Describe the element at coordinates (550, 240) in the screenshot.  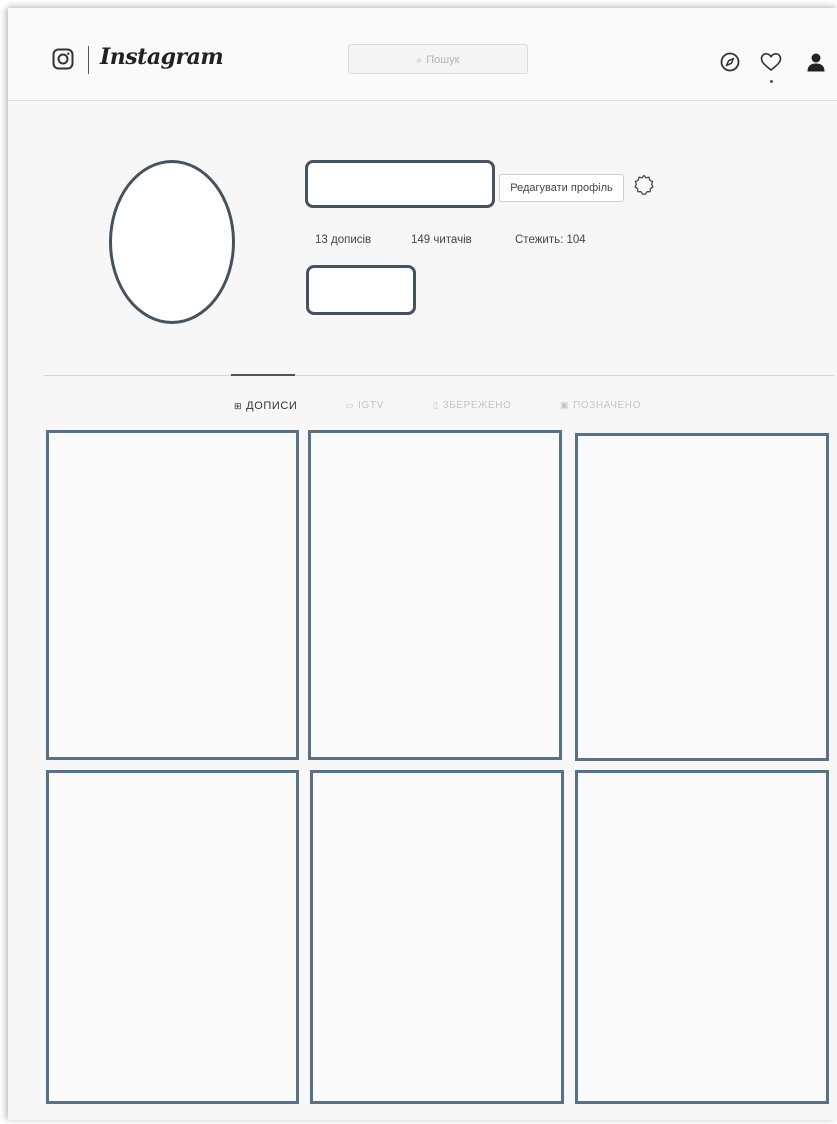
I see `following-count: Стежить: 104` at that location.